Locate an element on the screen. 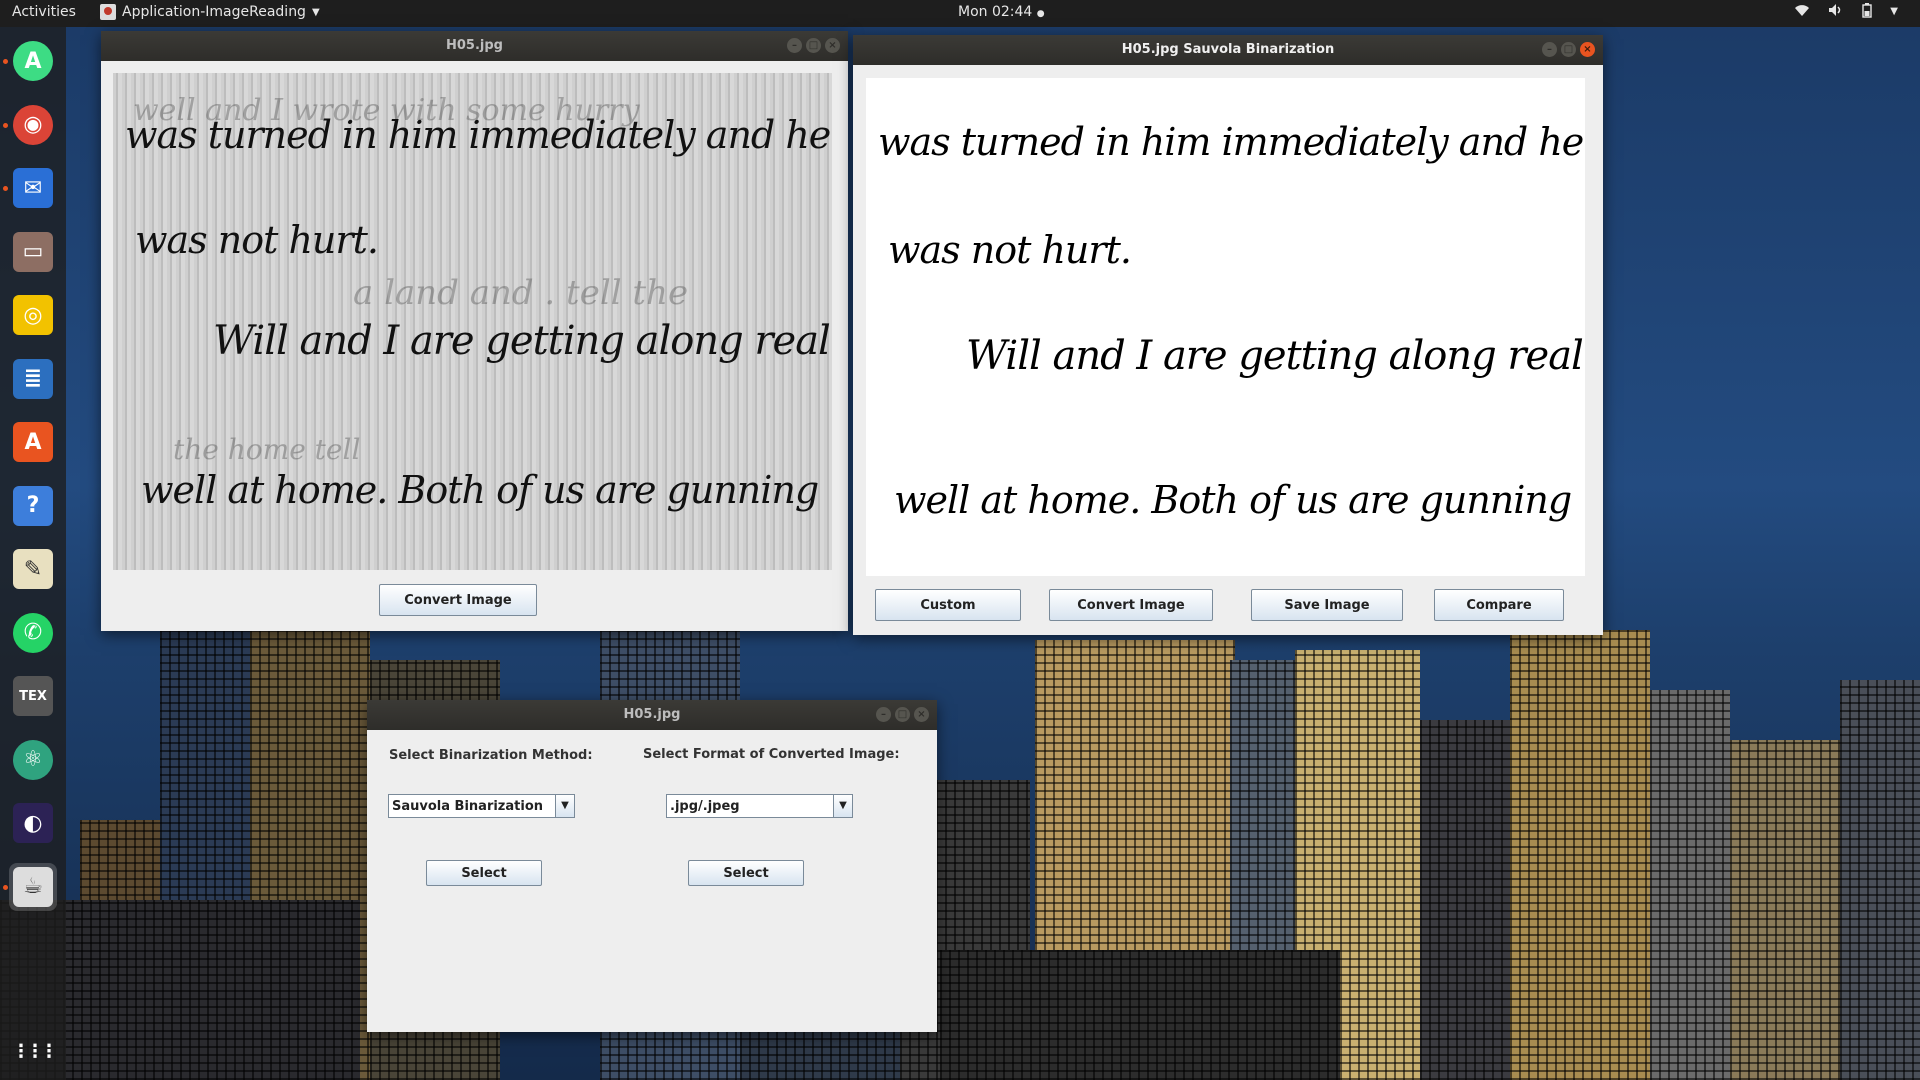 This screenshot has height=1080, width=1920. image-format-value: .jpg/.jpeg is located at coordinates (705, 806).